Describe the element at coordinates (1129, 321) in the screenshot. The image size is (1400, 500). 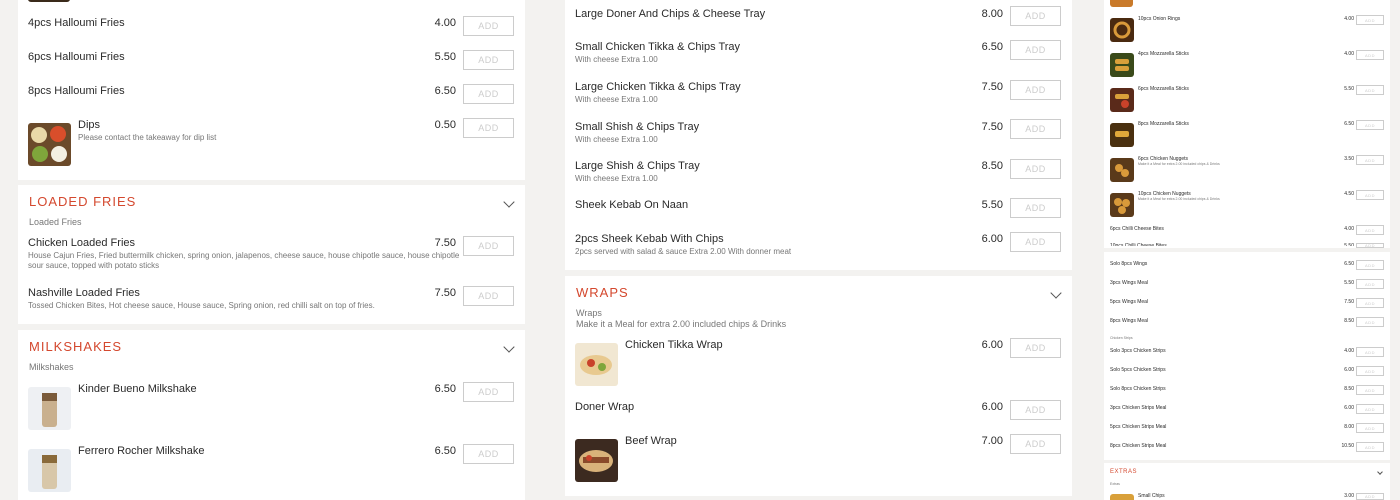
I see `item-name: 8pcs Wings Meal` at that location.